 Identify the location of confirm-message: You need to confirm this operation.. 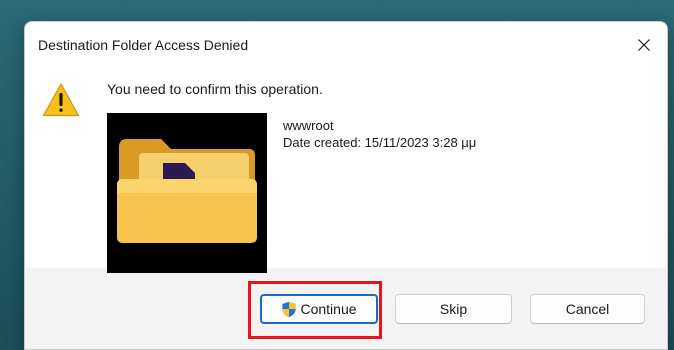
(215, 89).